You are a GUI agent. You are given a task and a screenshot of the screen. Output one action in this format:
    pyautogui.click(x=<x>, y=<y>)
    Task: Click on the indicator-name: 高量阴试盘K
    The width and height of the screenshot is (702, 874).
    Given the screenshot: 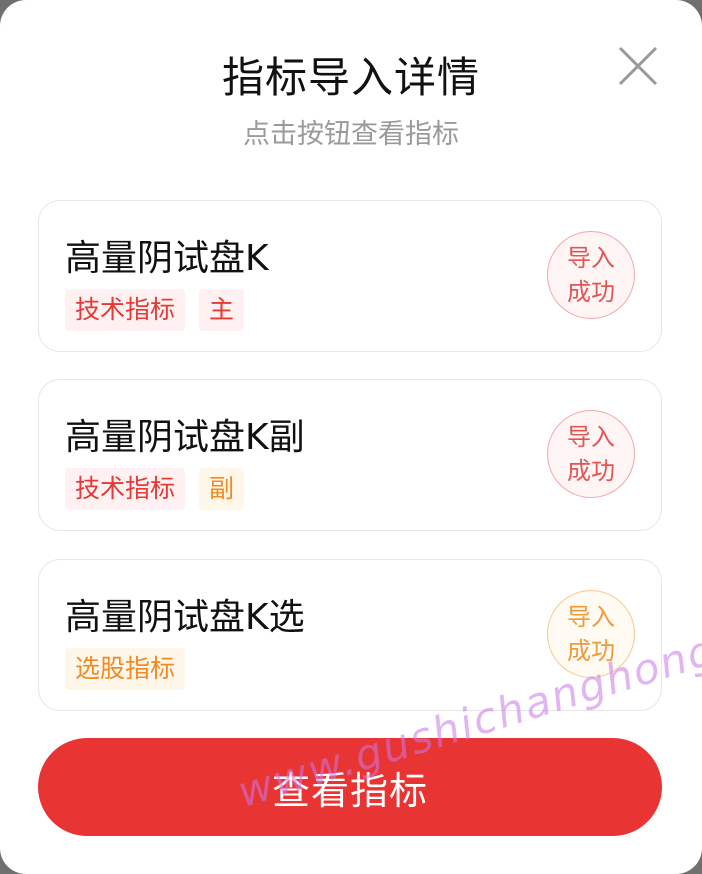 What is the action you would take?
    pyautogui.click(x=167, y=258)
    